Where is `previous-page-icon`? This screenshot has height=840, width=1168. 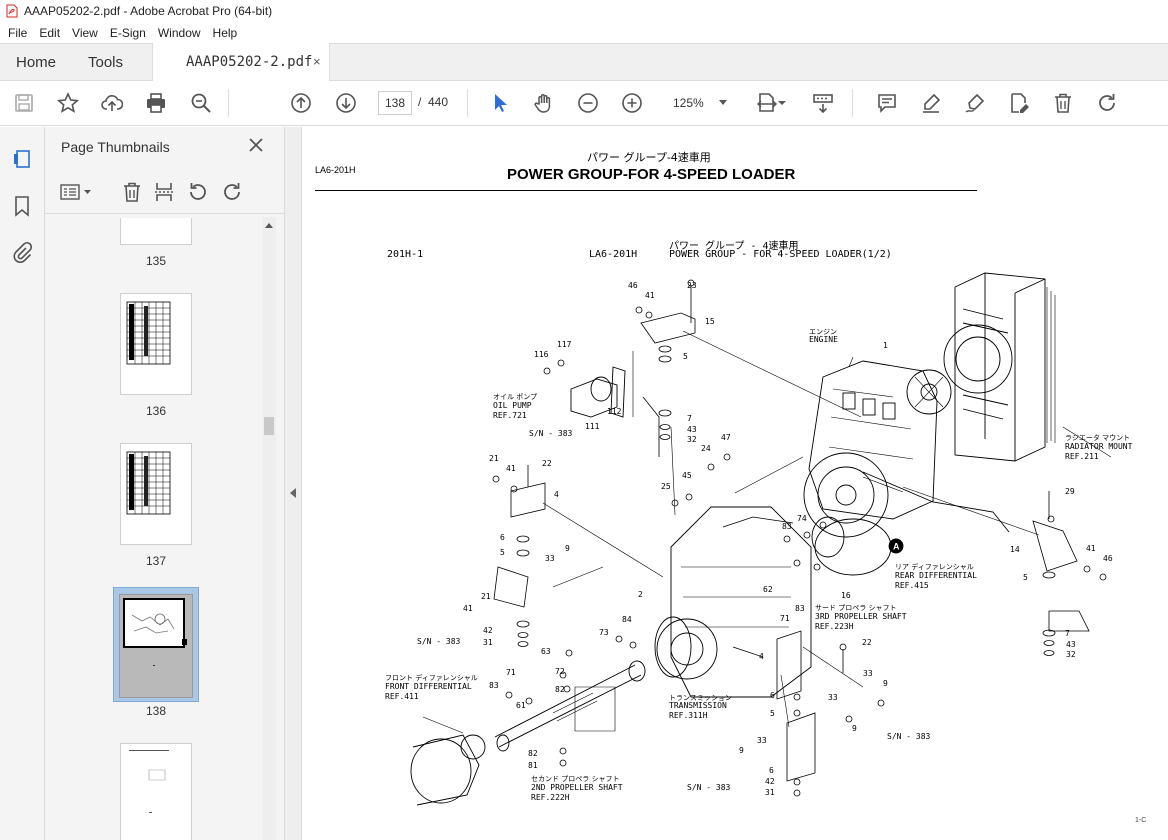 previous-page-icon is located at coordinates (301, 103).